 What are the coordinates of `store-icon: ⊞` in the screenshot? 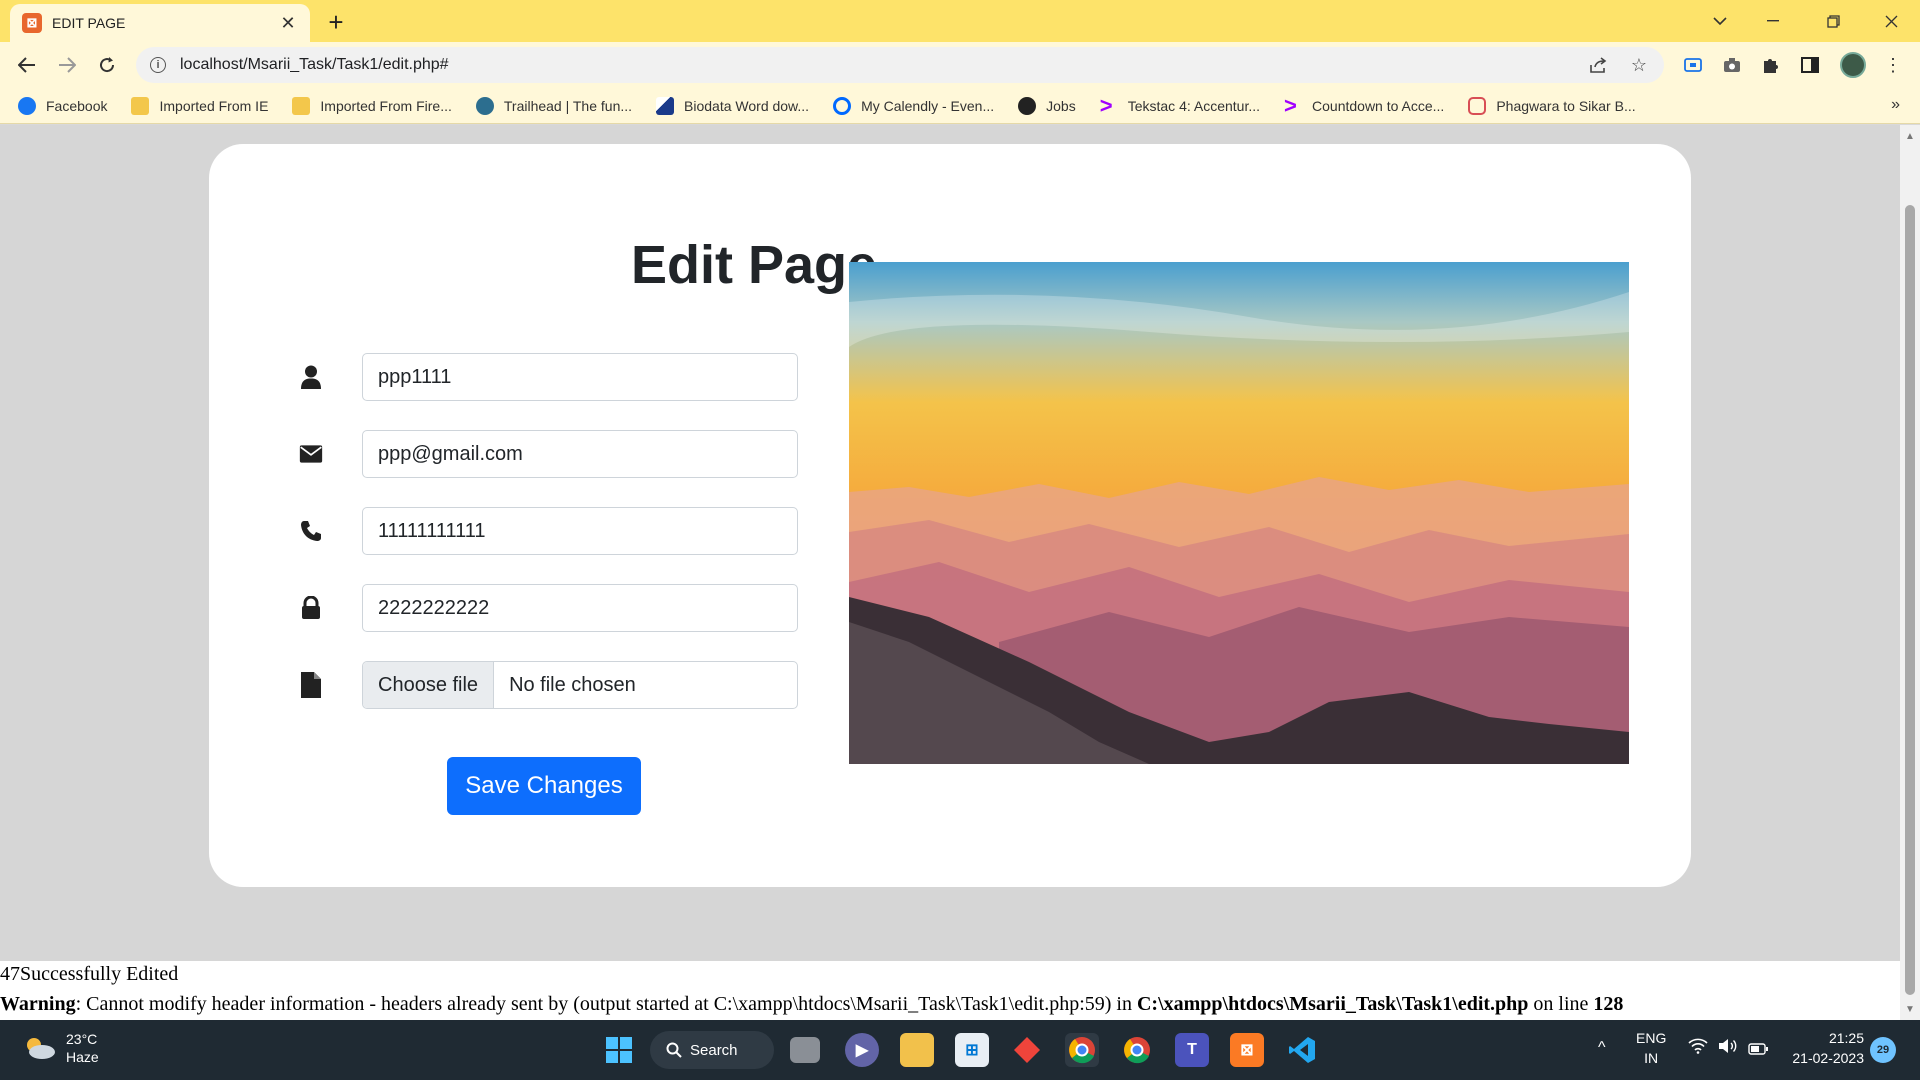 It's located at (972, 1050).